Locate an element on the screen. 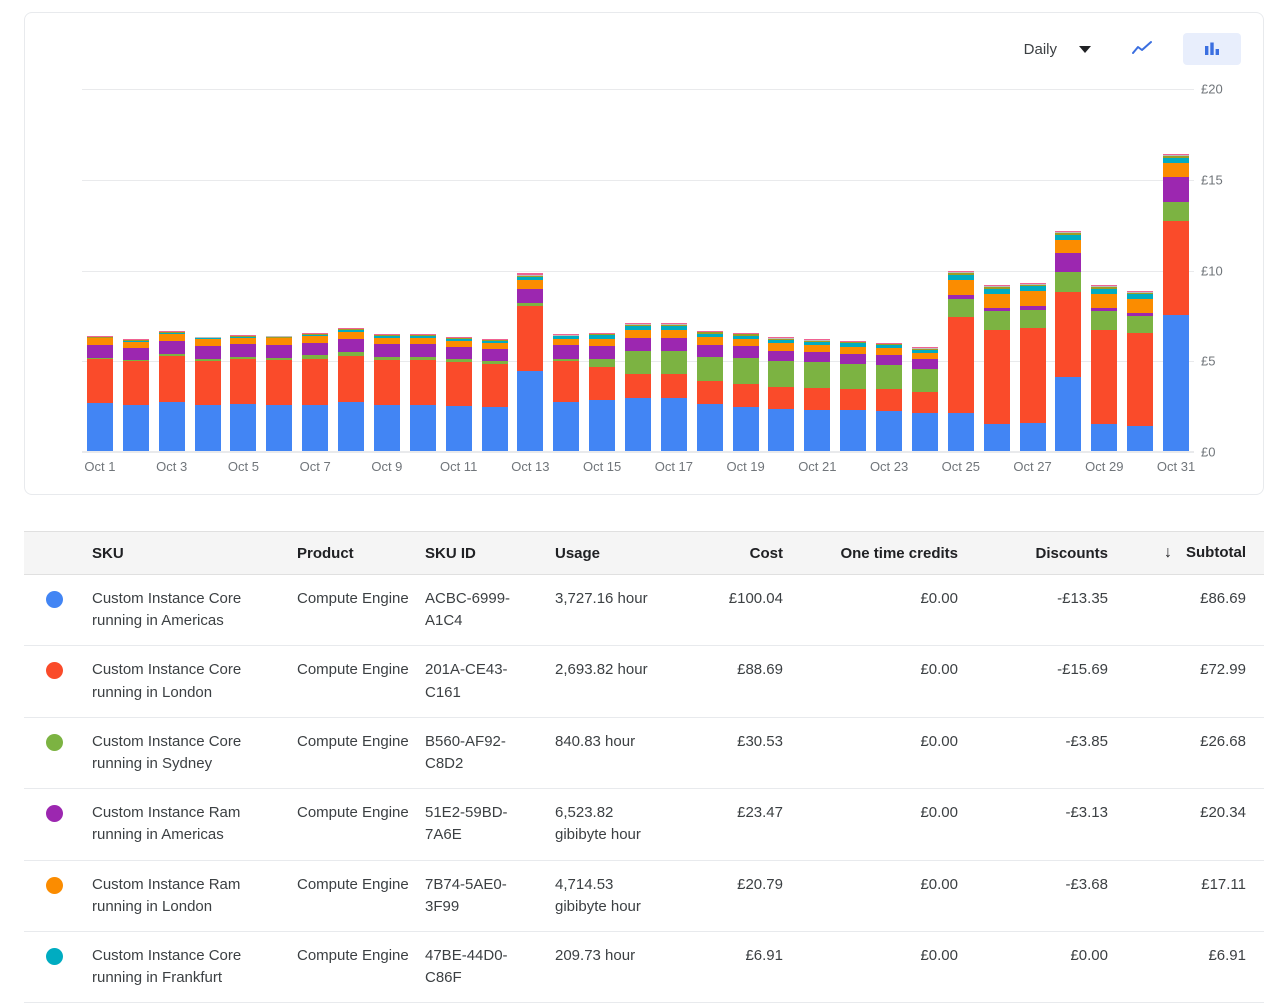  column-header-color is located at coordinates (54, 553).